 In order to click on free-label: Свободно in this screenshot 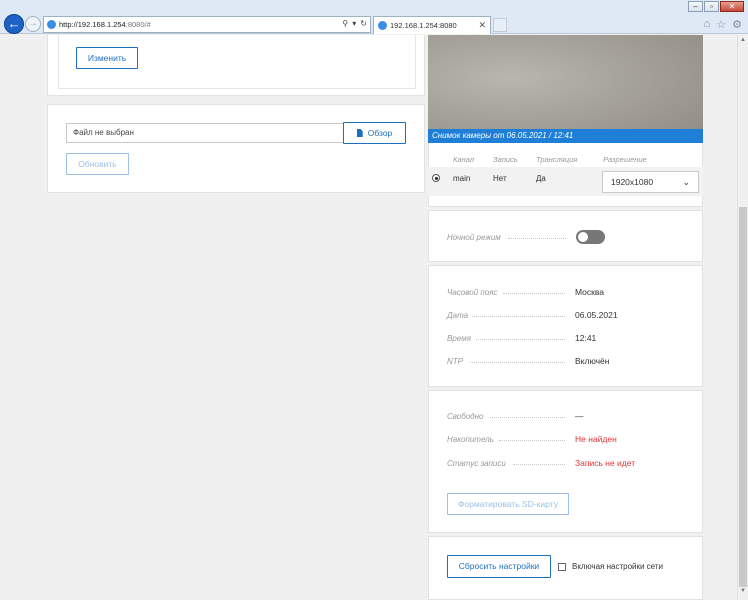, I will do `click(465, 416)`.